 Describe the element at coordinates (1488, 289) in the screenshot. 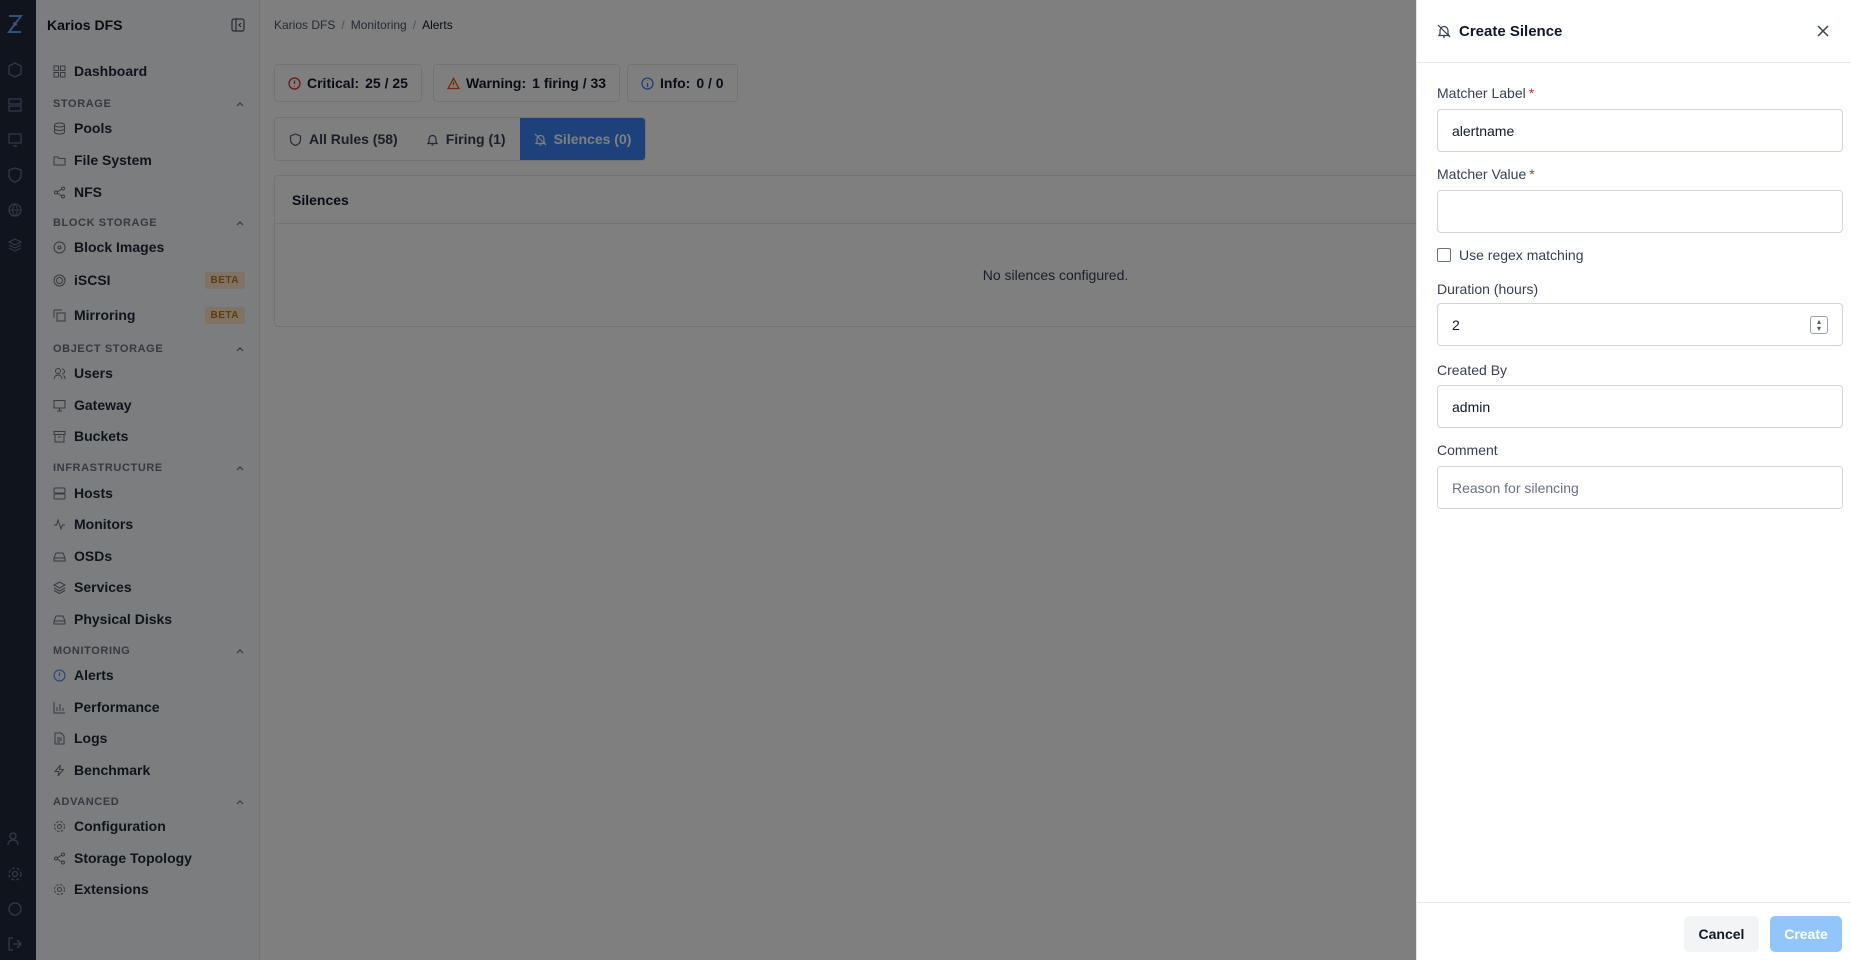

I see `duration-label: Duration (hours)` at that location.